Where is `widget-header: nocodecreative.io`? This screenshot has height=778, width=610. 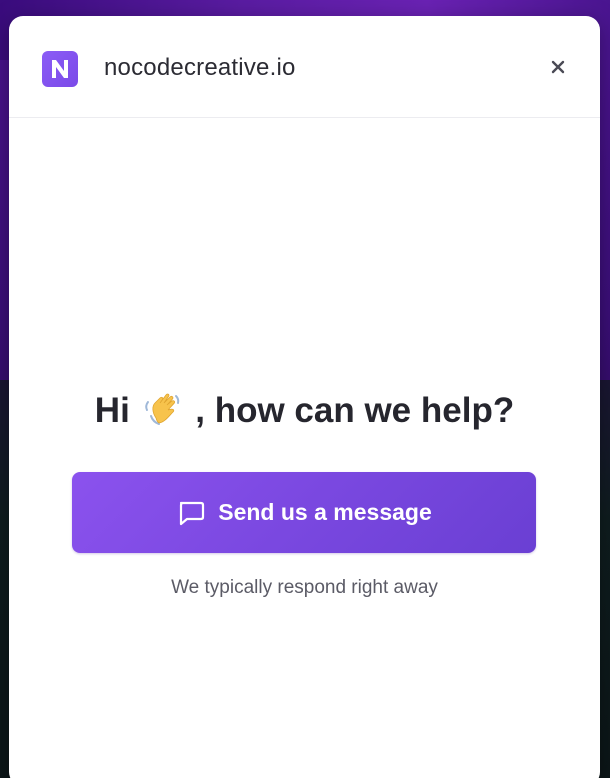
widget-header: nocodecreative.io is located at coordinates (304, 67).